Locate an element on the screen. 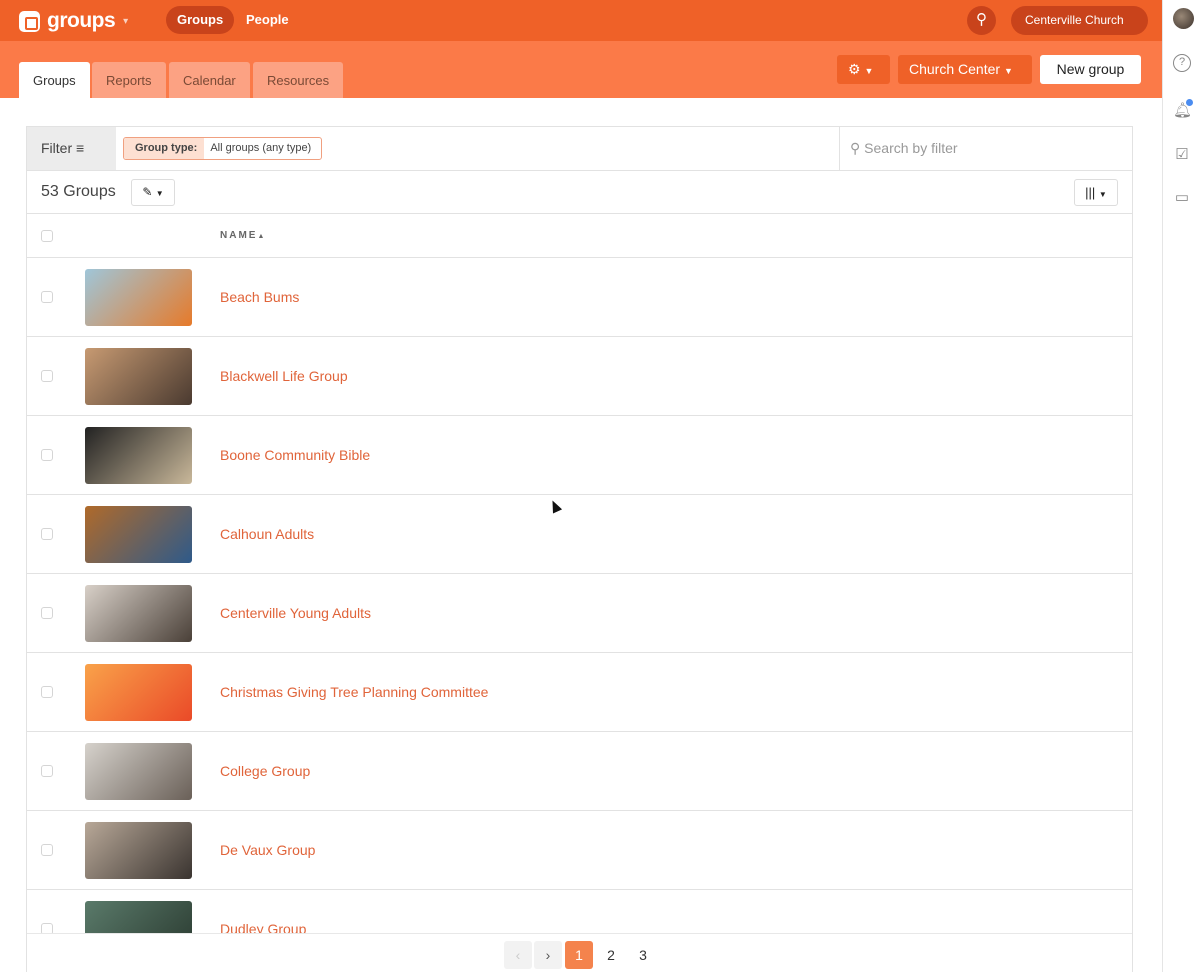  page-2: 2 is located at coordinates (611, 955).